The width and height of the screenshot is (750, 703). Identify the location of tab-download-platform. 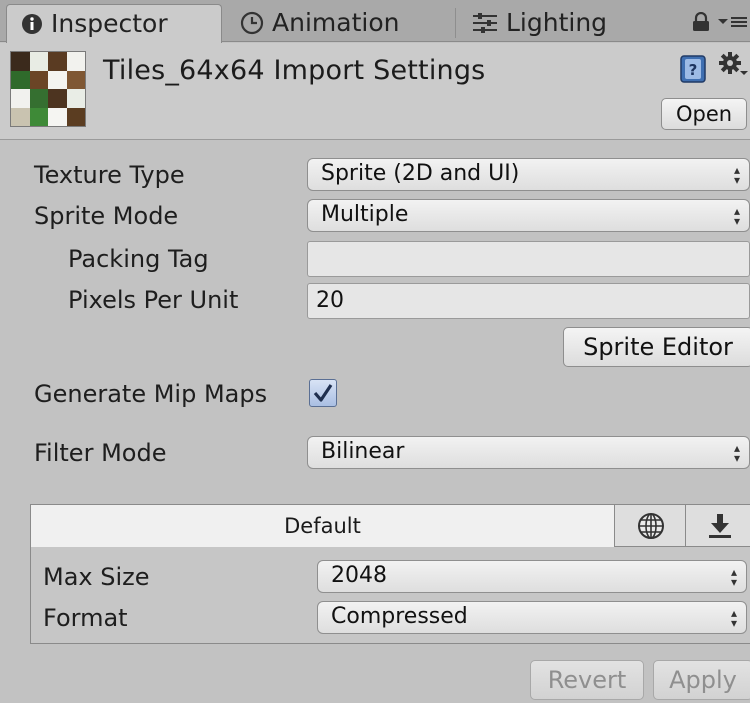
(718, 526).